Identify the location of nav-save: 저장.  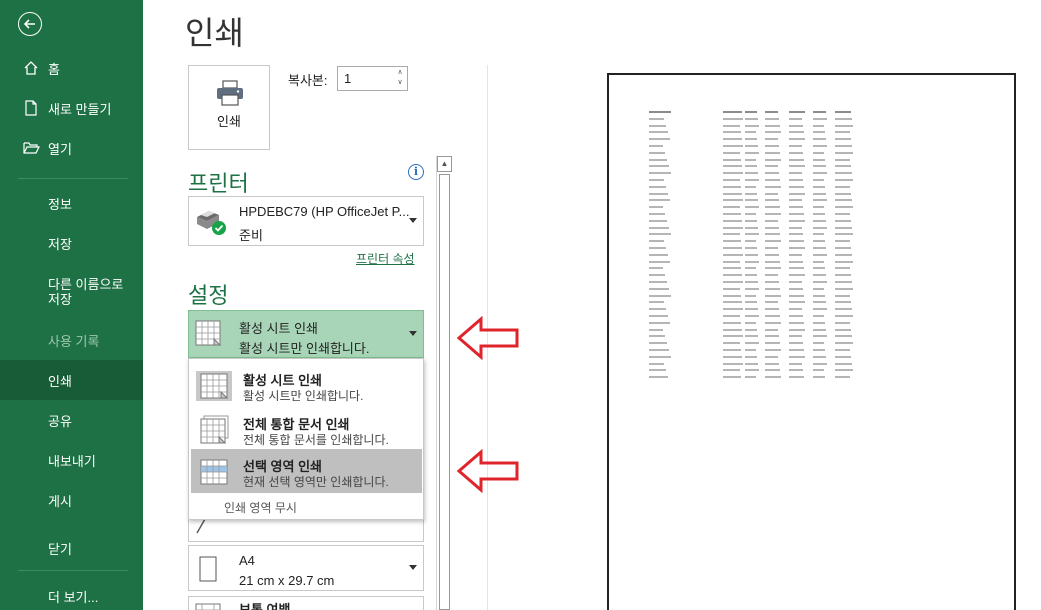
(71, 243).